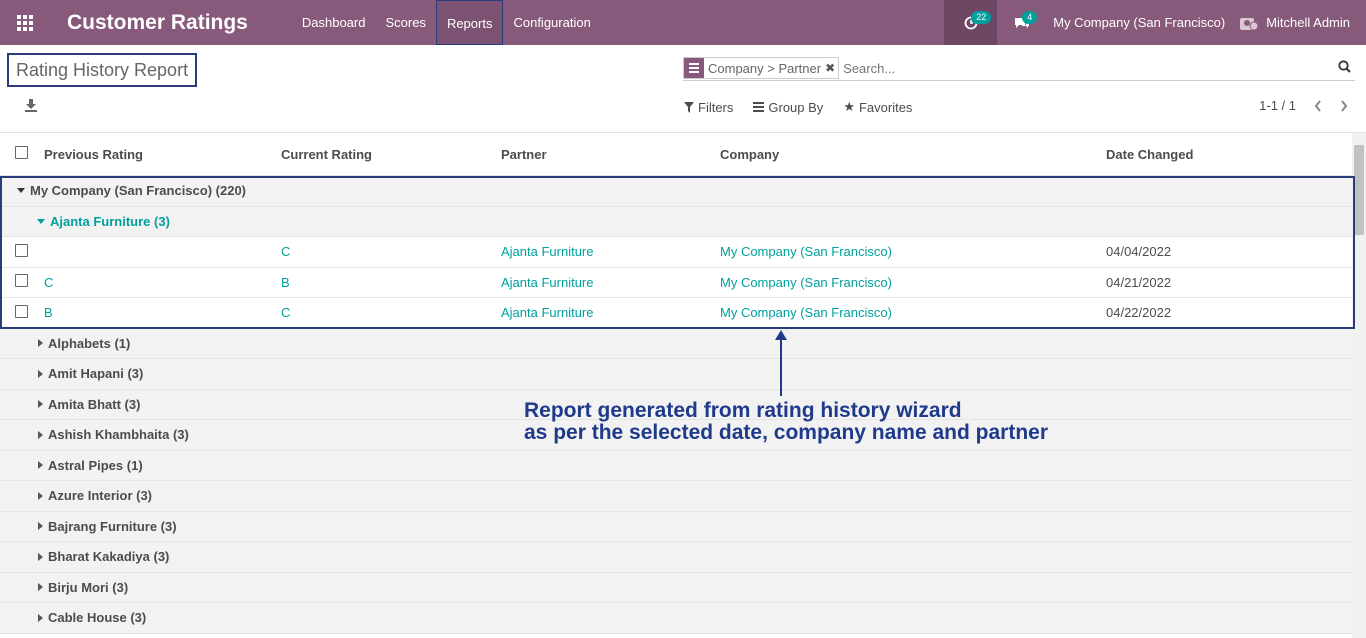 This screenshot has height=638, width=1366. What do you see at coordinates (689, 107) in the screenshot?
I see `filter-icon` at bounding box center [689, 107].